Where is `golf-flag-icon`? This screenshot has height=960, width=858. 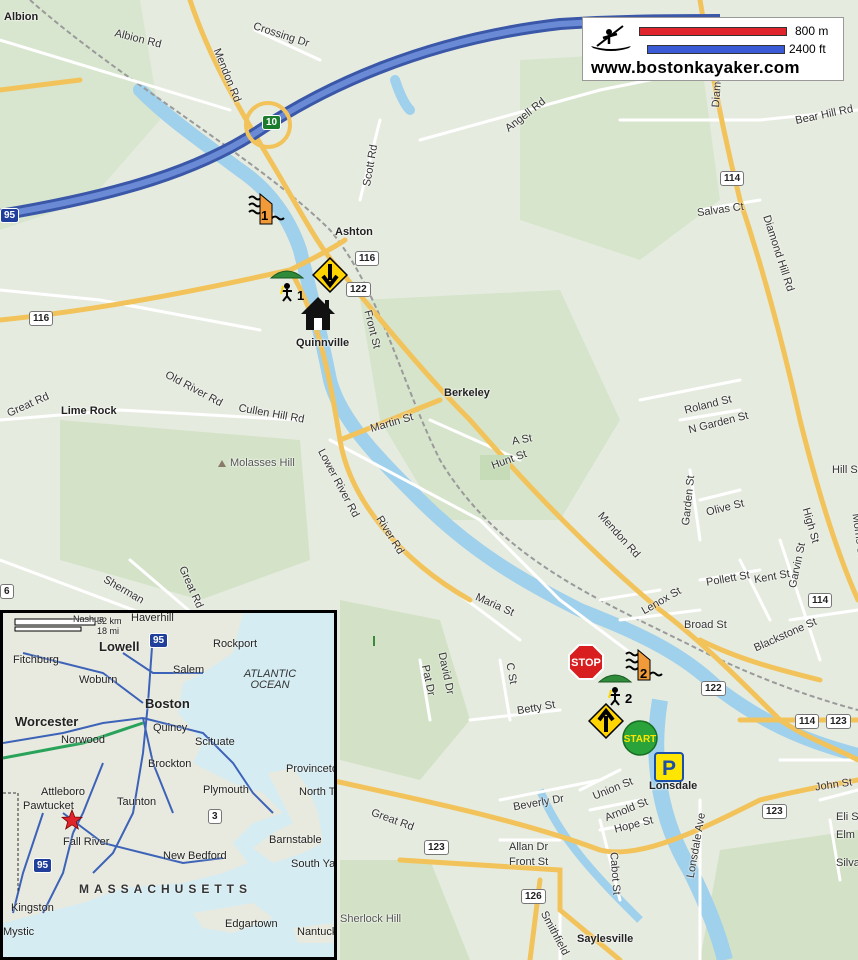 golf-flag-icon is located at coordinates (377, 641).